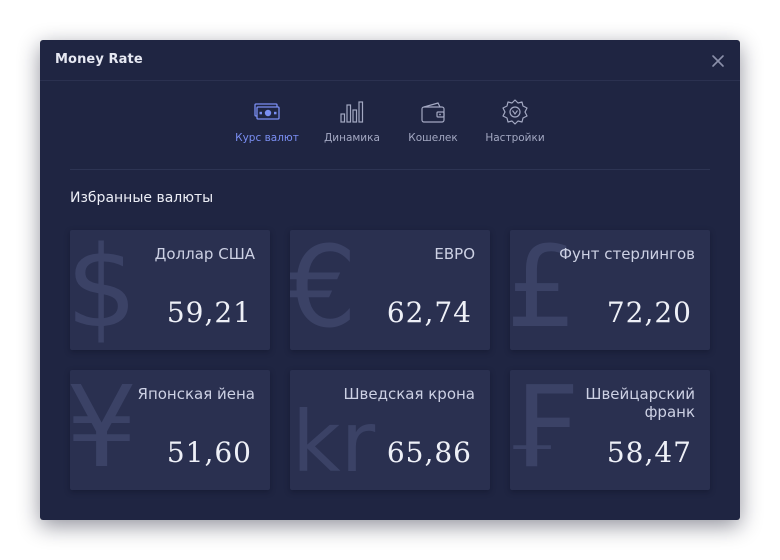 The height and width of the screenshot is (560, 780). Describe the element at coordinates (390, 128) in the screenshot. I see `main-nav: Курс валют Динамика Кошелек Настройки` at that location.